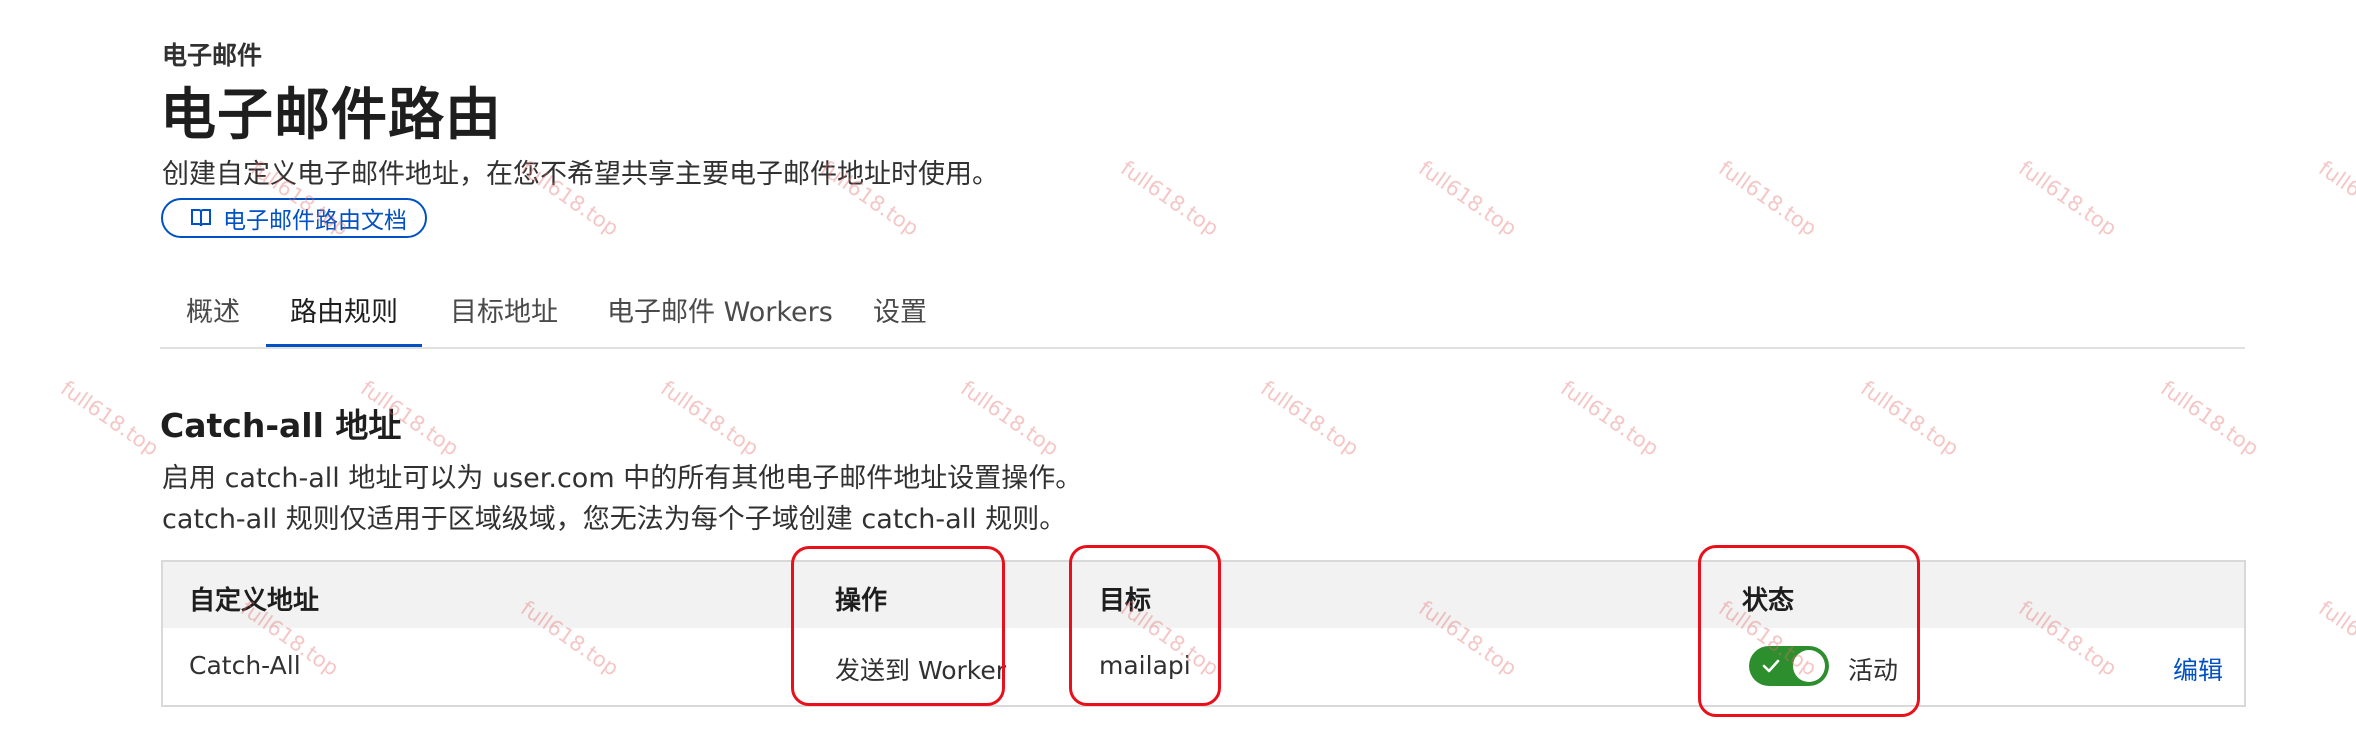 The width and height of the screenshot is (2356, 754). What do you see at coordinates (1809, 666) in the screenshot?
I see `toggle-knob` at bounding box center [1809, 666].